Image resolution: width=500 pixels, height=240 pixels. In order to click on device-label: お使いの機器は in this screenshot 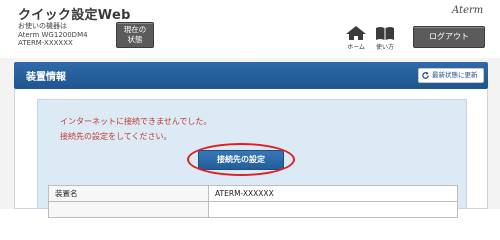, I will do `click(42, 26)`.